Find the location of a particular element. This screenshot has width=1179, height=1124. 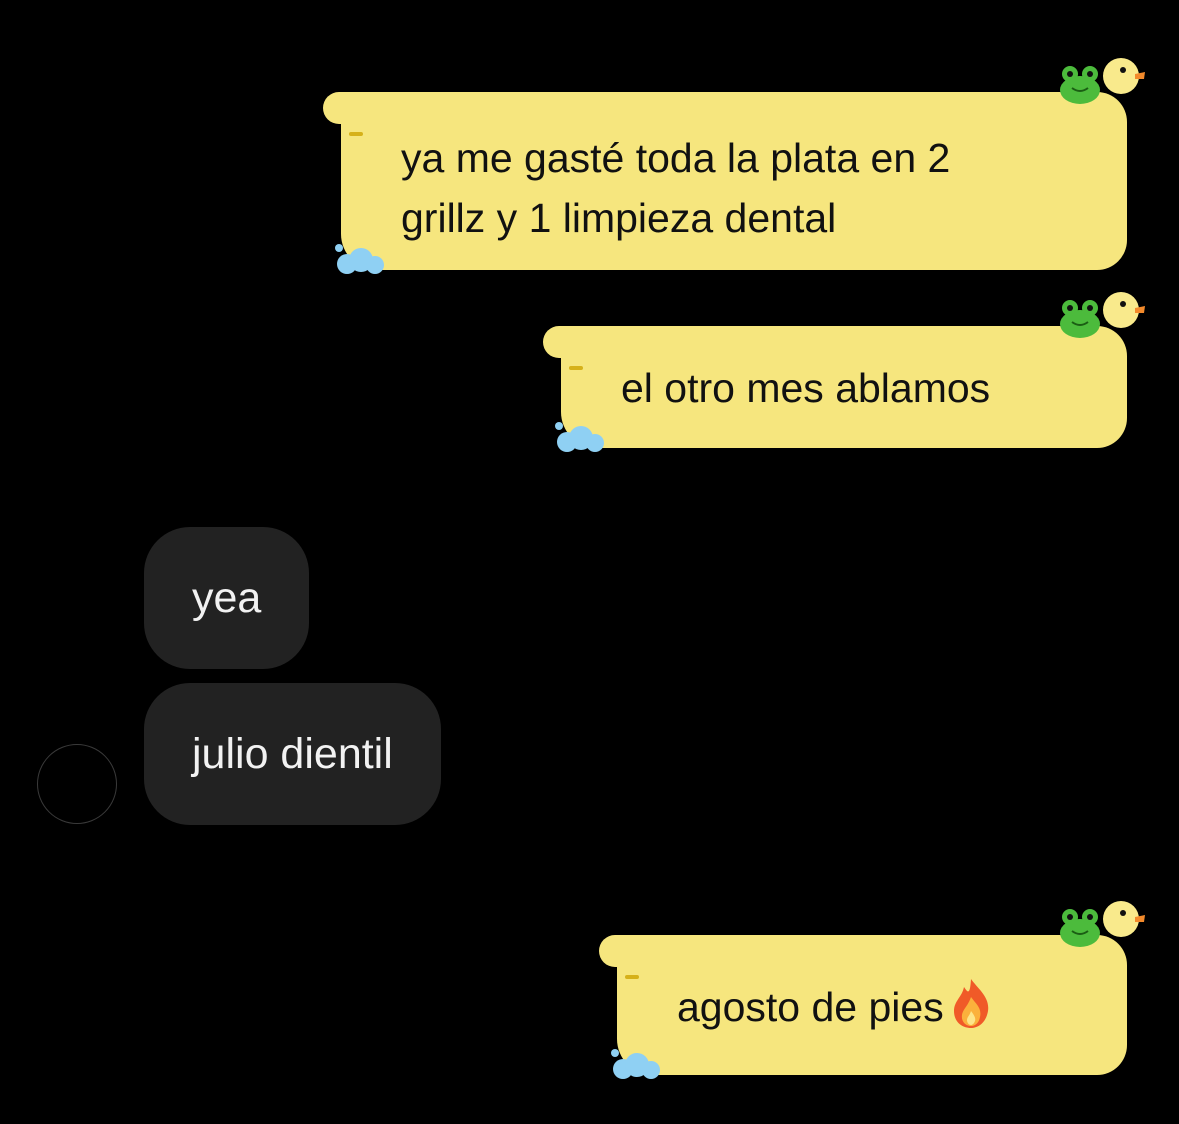

avatar is located at coordinates (77, 784).